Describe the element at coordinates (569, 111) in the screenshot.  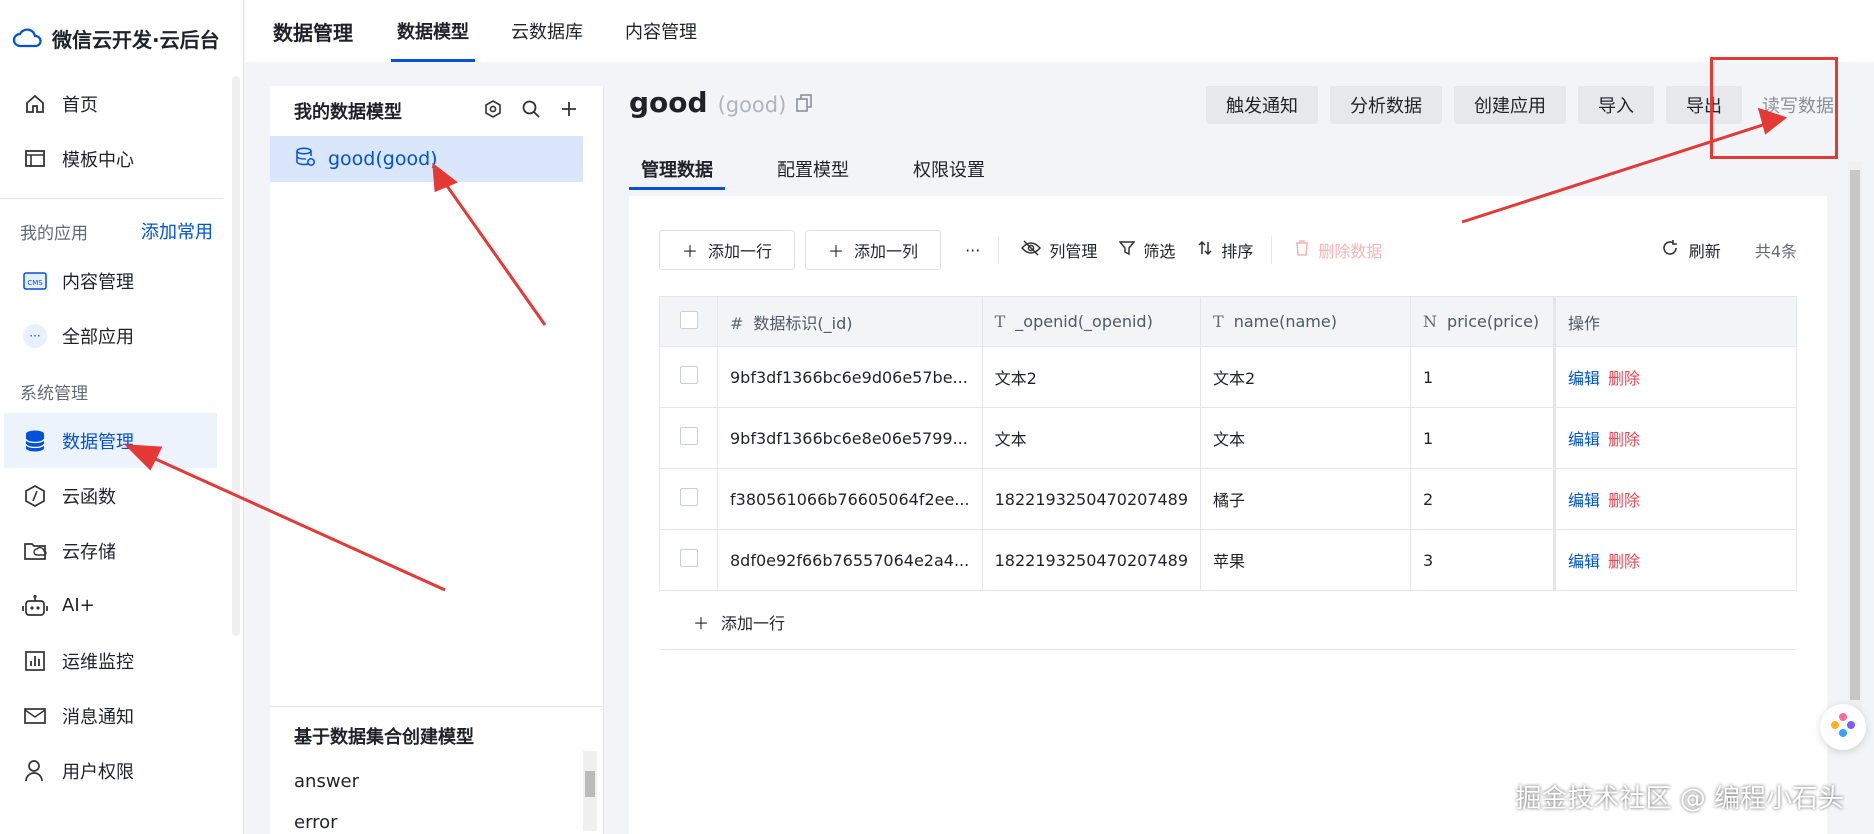
I see `add-icon` at that location.